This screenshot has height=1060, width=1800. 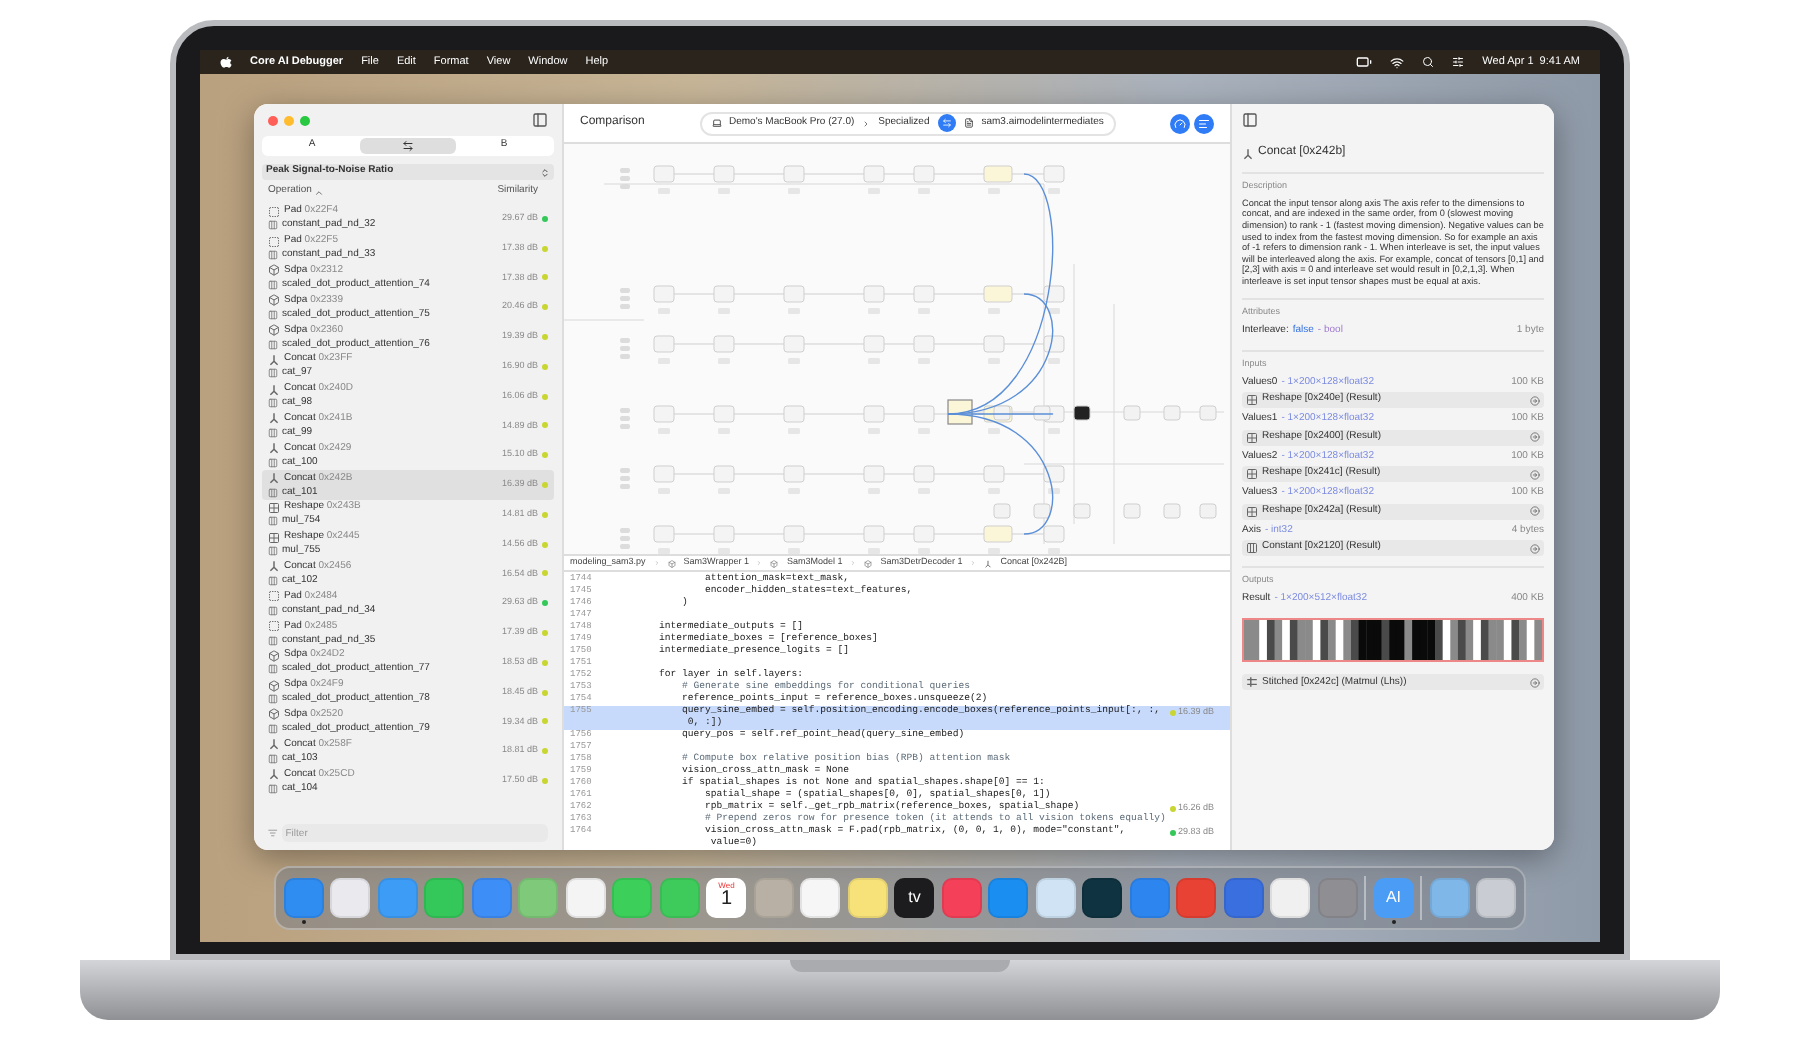 I want to click on swap-button, so click(x=946, y=123).